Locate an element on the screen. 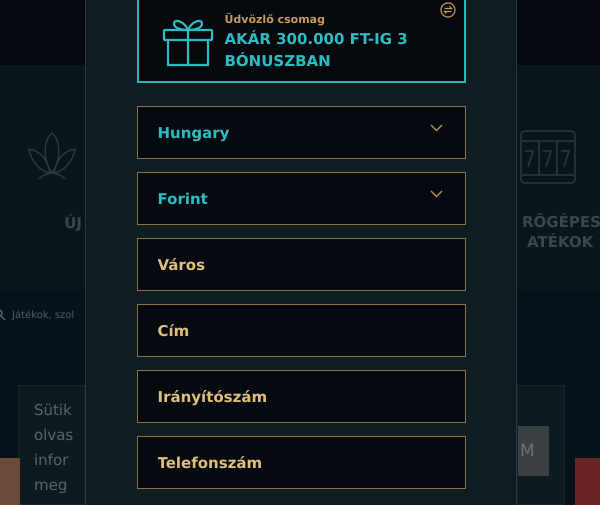 The height and width of the screenshot is (505, 600). select-field: Hungary is located at coordinates (301, 132).